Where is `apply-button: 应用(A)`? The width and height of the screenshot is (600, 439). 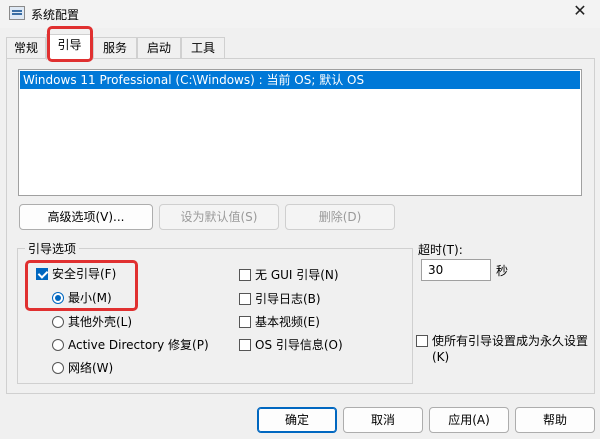
apply-button: 应用(A) is located at coordinates (469, 420).